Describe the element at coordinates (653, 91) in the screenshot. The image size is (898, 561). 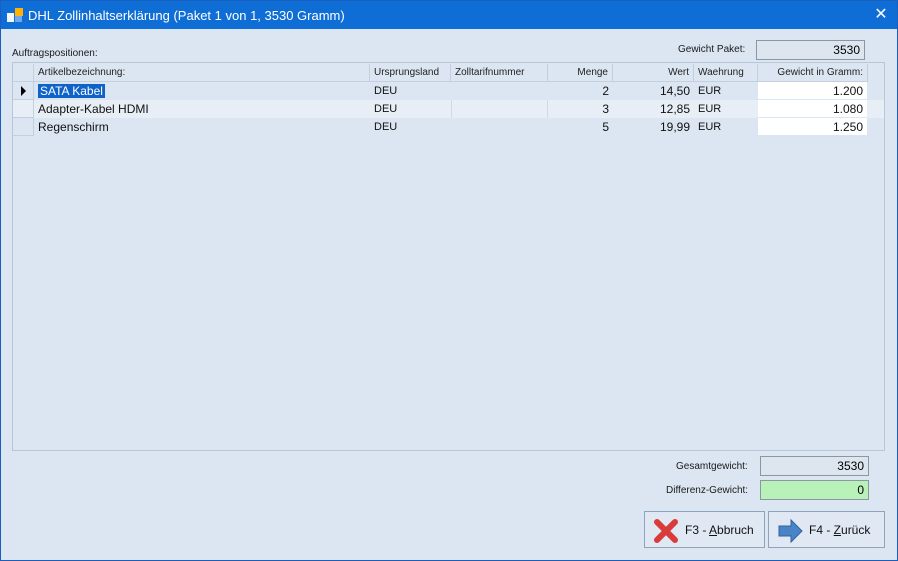
I see `value-cell: 14,50` at that location.